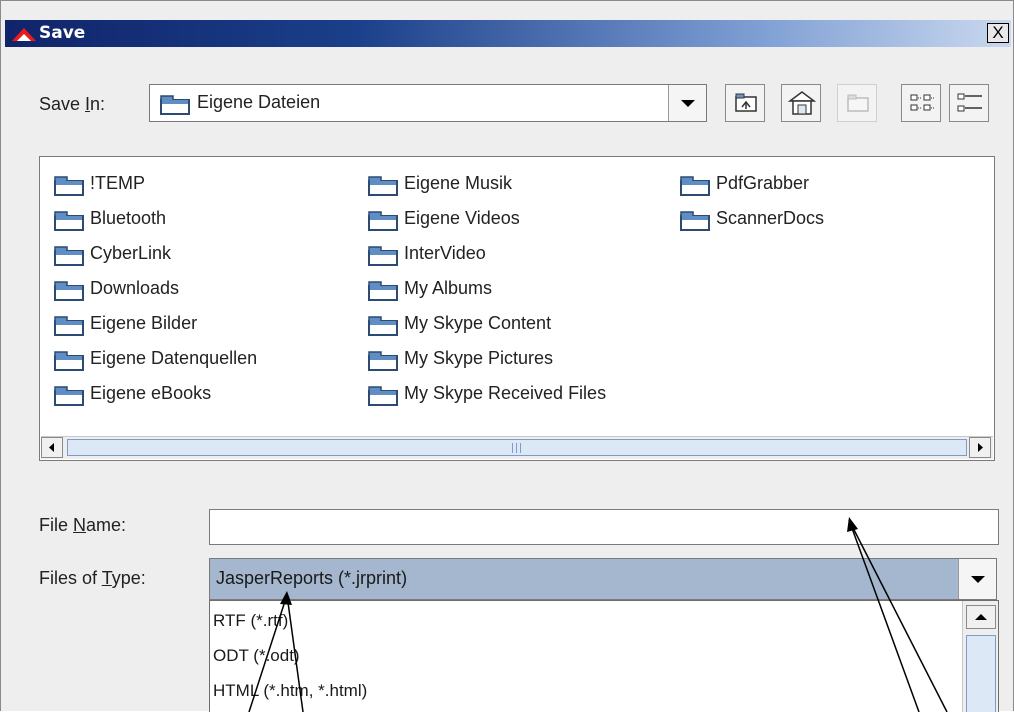 The width and height of the screenshot is (1014, 712). What do you see at coordinates (448, 288) in the screenshot?
I see `folder-label: My Albums` at bounding box center [448, 288].